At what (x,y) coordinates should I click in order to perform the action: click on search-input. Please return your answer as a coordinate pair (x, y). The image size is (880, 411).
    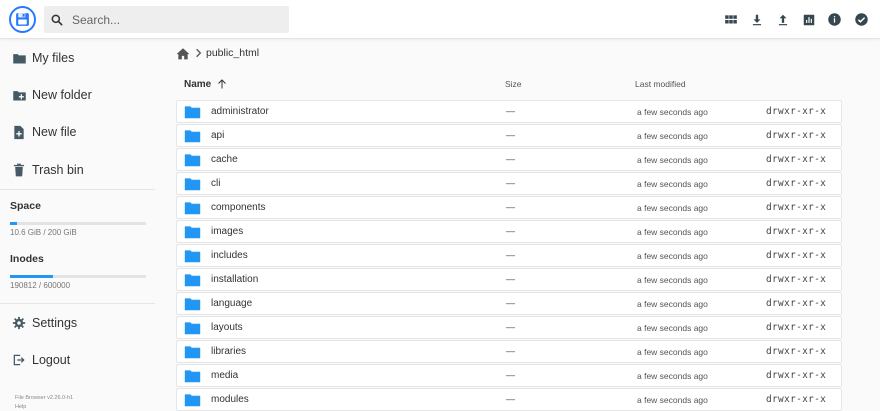
    Looking at the image, I should click on (172, 19).